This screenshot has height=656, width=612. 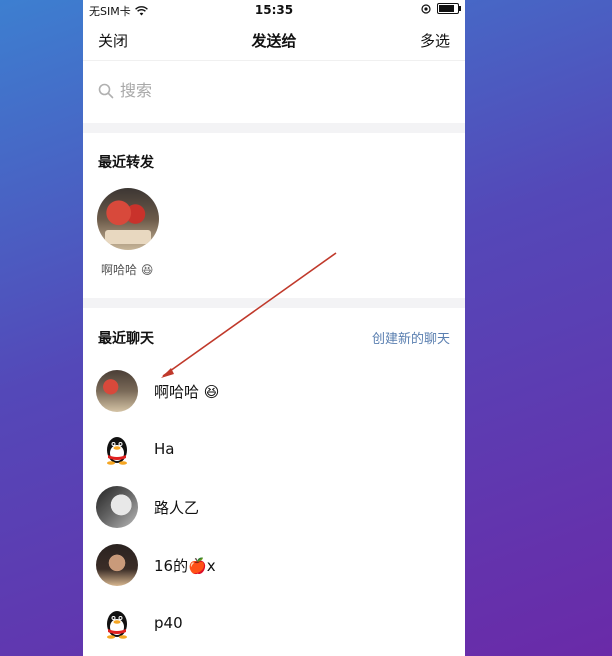 I want to click on search-input, so click(x=220, y=90).